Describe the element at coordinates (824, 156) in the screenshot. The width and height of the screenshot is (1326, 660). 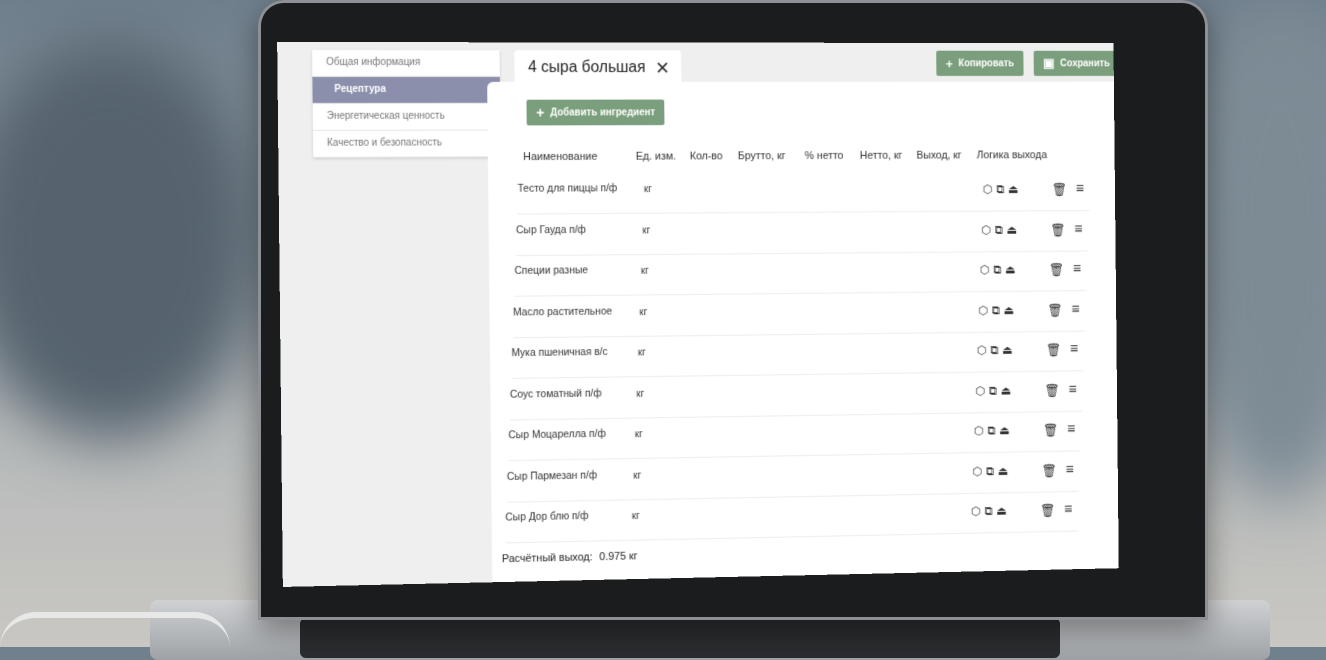
I see `column-header: % нетто` at that location.